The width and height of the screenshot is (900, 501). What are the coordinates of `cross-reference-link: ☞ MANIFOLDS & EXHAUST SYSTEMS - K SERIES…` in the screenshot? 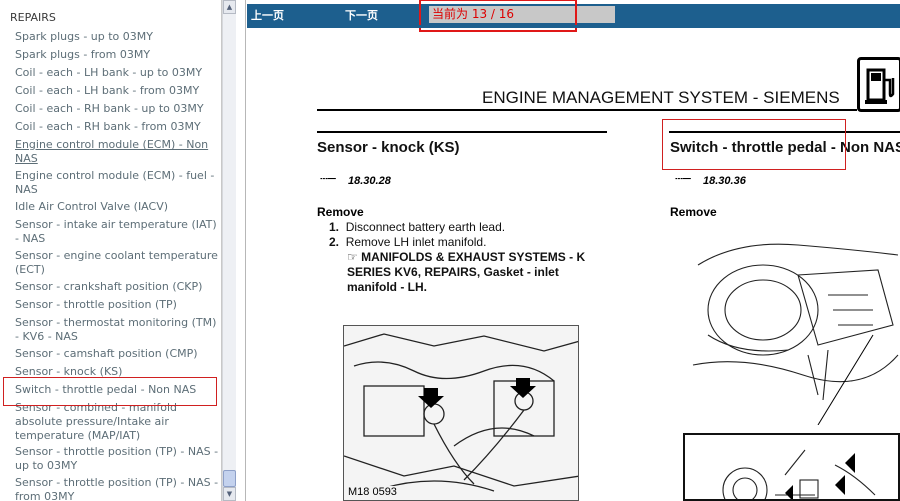 It's located at (478, 272).